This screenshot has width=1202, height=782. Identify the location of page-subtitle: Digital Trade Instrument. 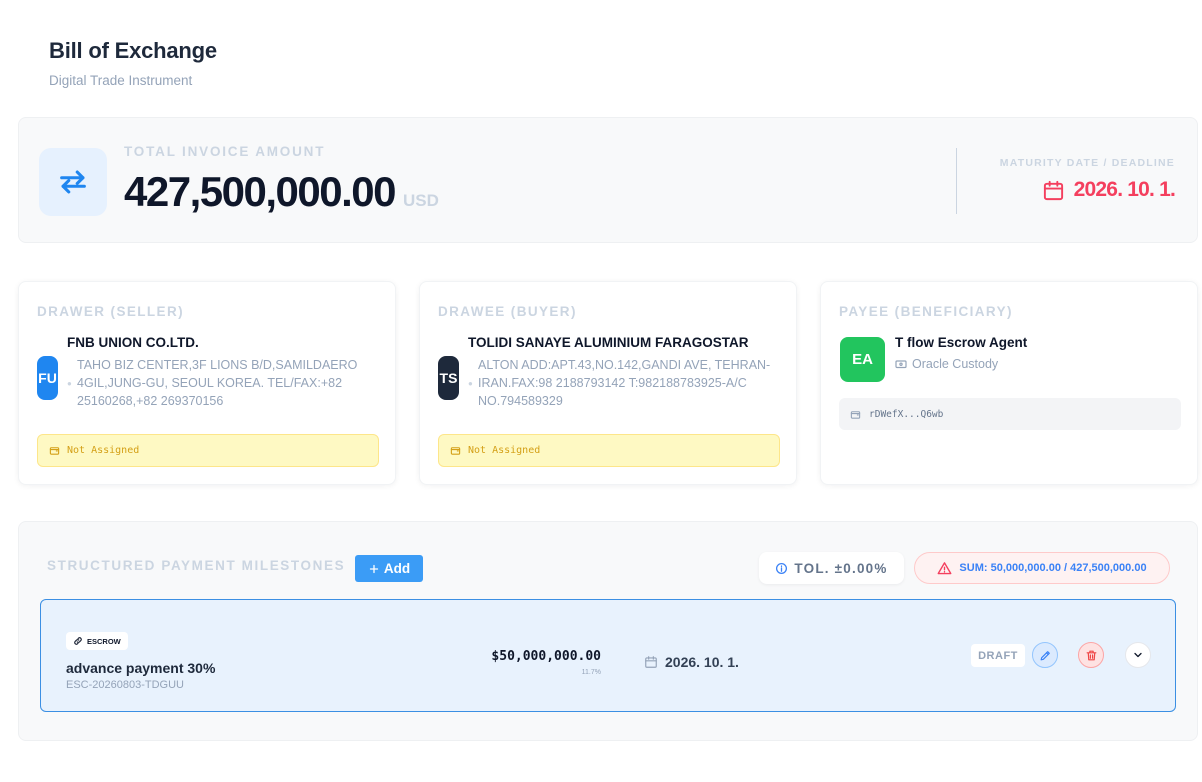
(121, 80).